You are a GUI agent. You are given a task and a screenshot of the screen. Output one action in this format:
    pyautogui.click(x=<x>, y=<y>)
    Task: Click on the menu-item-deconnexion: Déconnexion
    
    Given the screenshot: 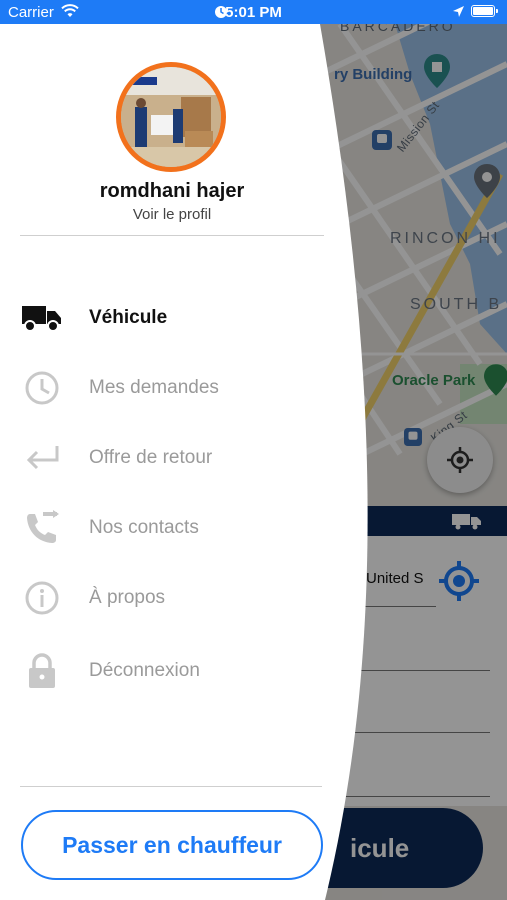 What is the action you would take?
    pyautogui.click(x=165, y=671)
    